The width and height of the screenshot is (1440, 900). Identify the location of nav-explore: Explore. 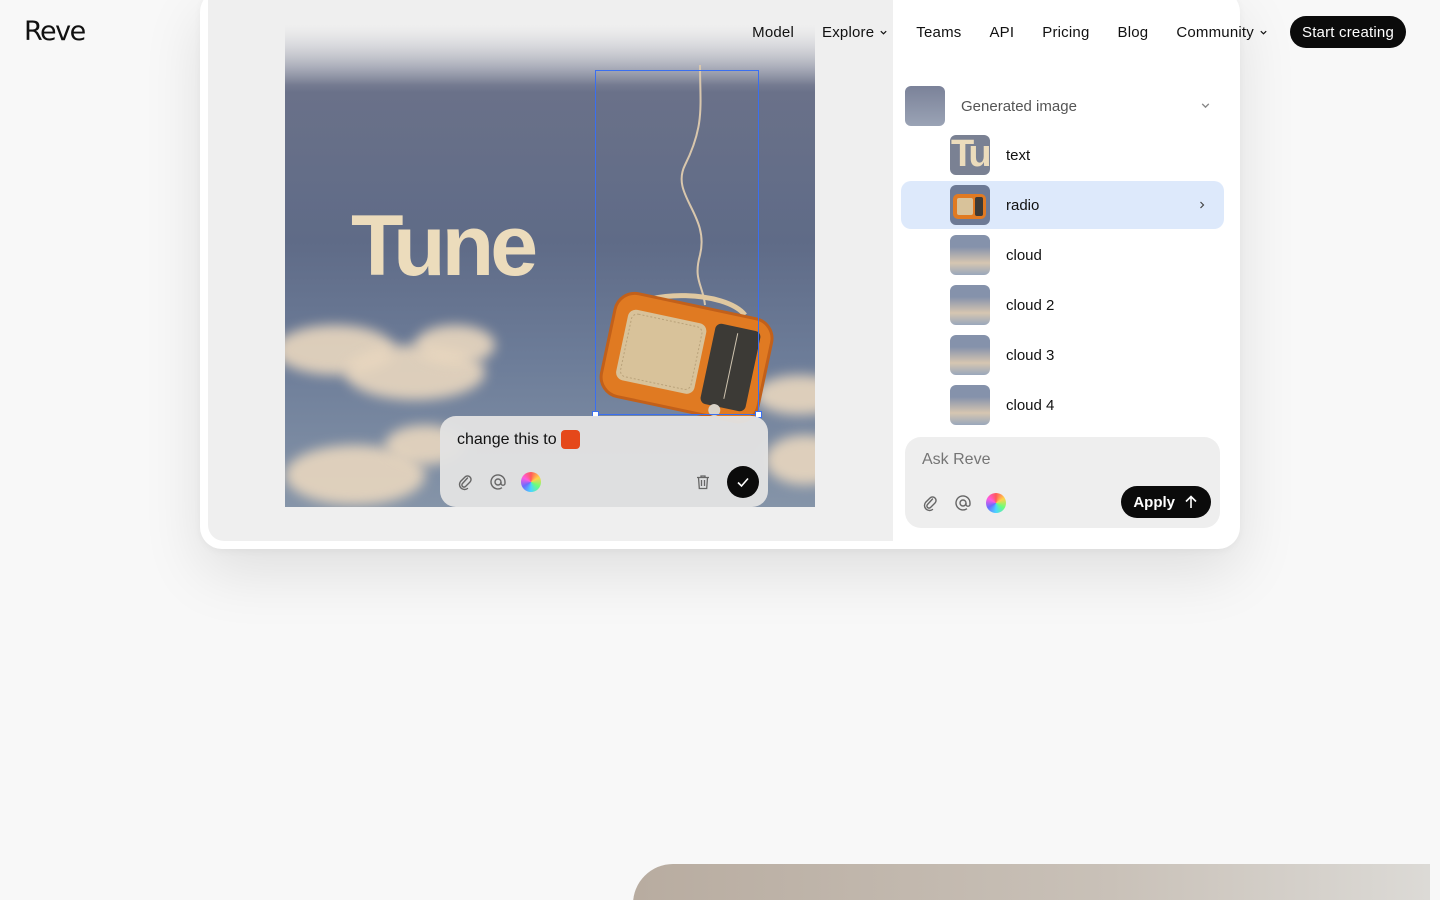
(855, 32).